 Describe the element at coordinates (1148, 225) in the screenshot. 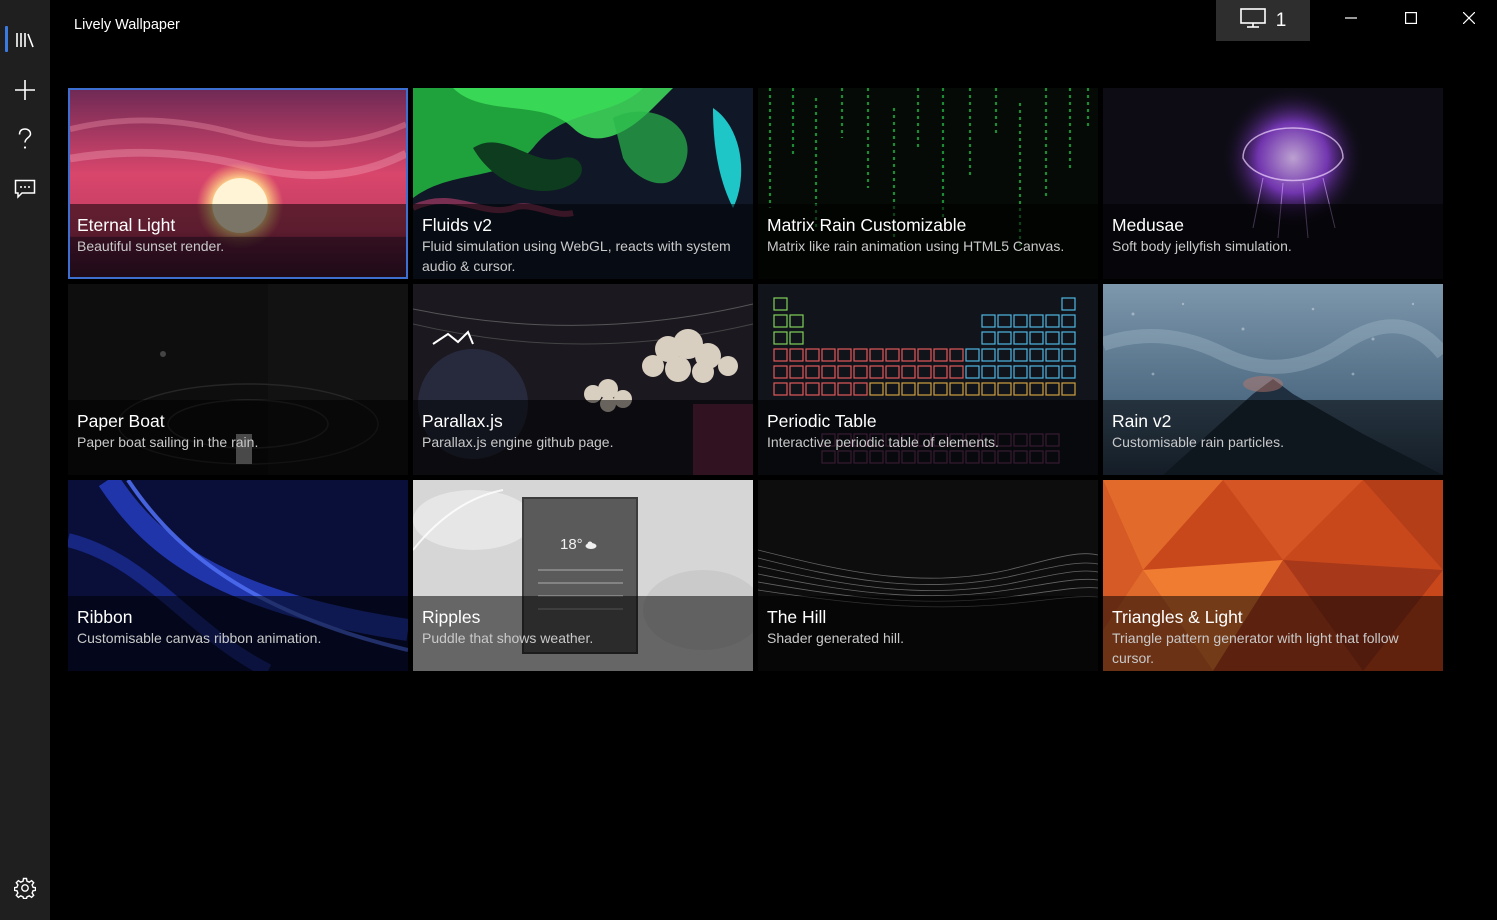

I see `tile-title: Medusae` at that location.